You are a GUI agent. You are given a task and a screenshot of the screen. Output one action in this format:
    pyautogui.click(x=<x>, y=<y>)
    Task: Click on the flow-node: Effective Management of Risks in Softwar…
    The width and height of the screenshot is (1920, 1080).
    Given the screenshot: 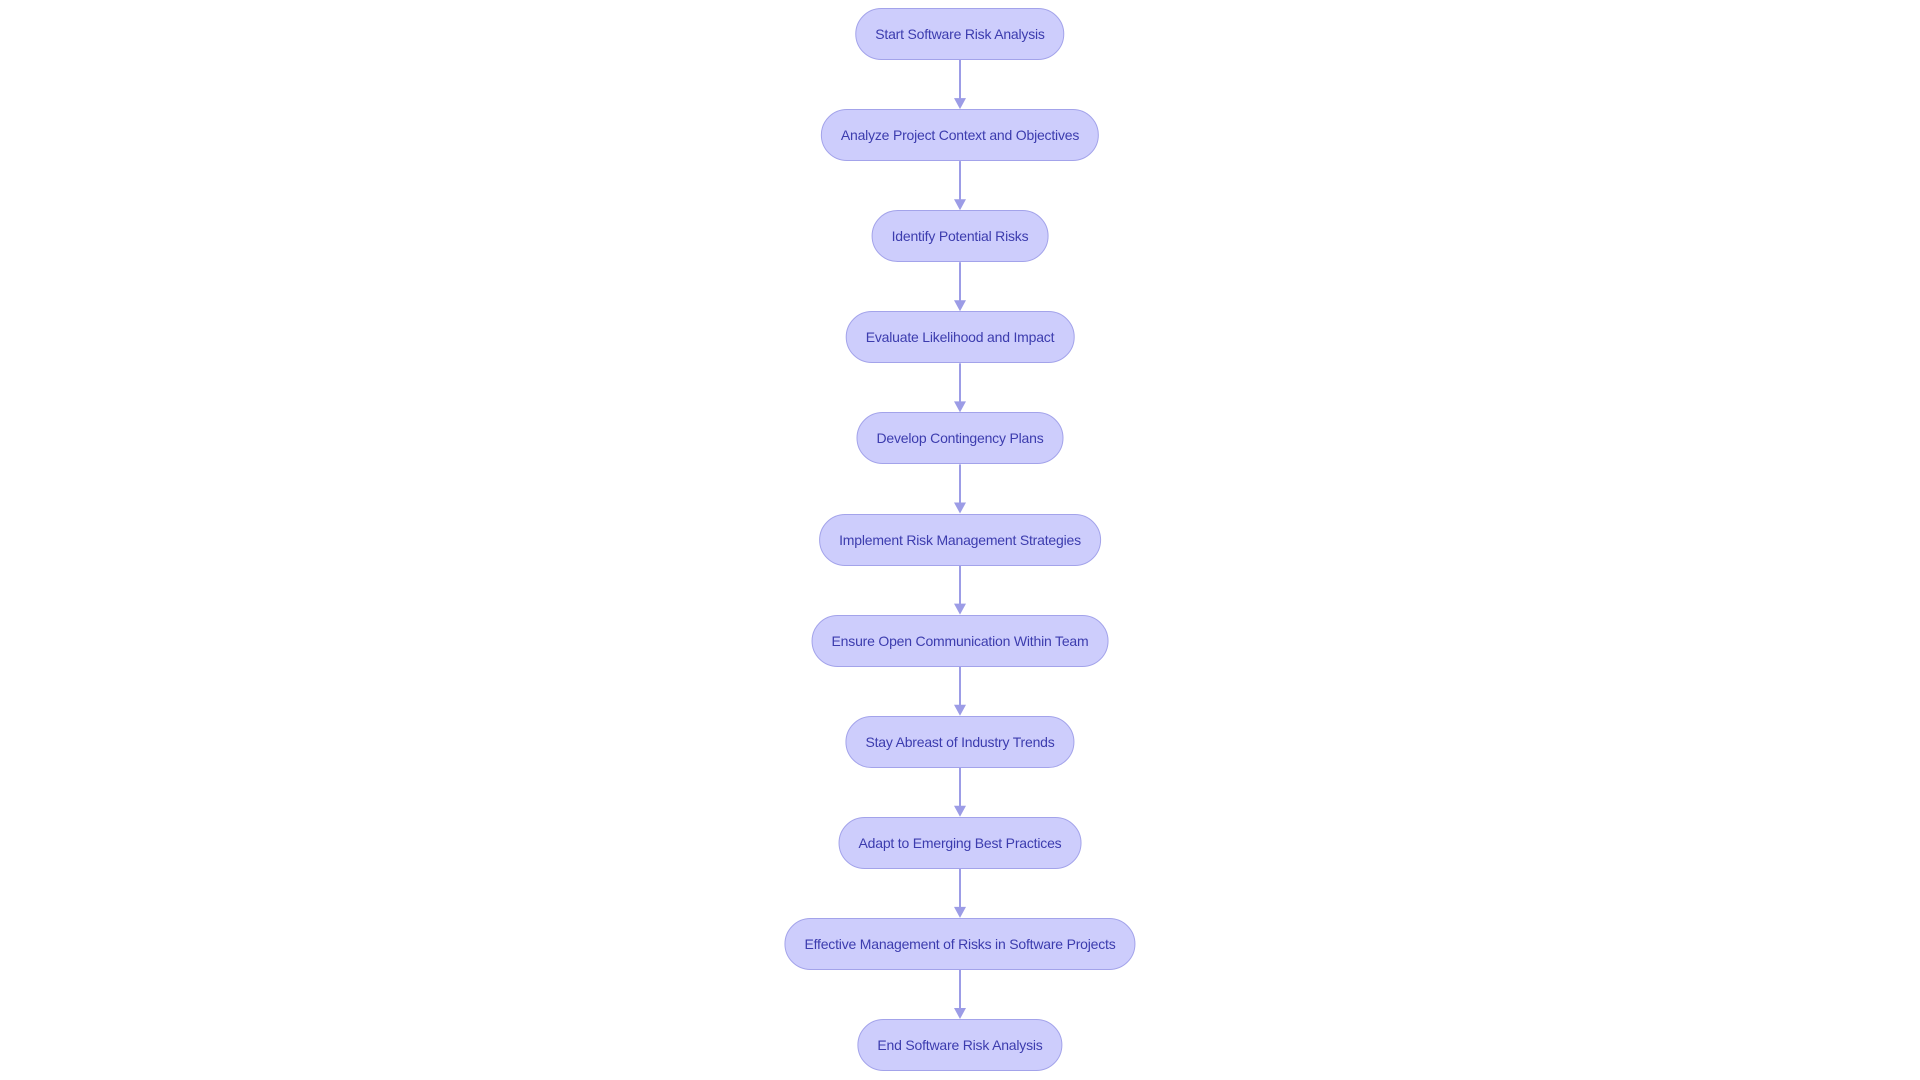 What is the action you would take?
    pyautogui.click(x=960, y=943)
    